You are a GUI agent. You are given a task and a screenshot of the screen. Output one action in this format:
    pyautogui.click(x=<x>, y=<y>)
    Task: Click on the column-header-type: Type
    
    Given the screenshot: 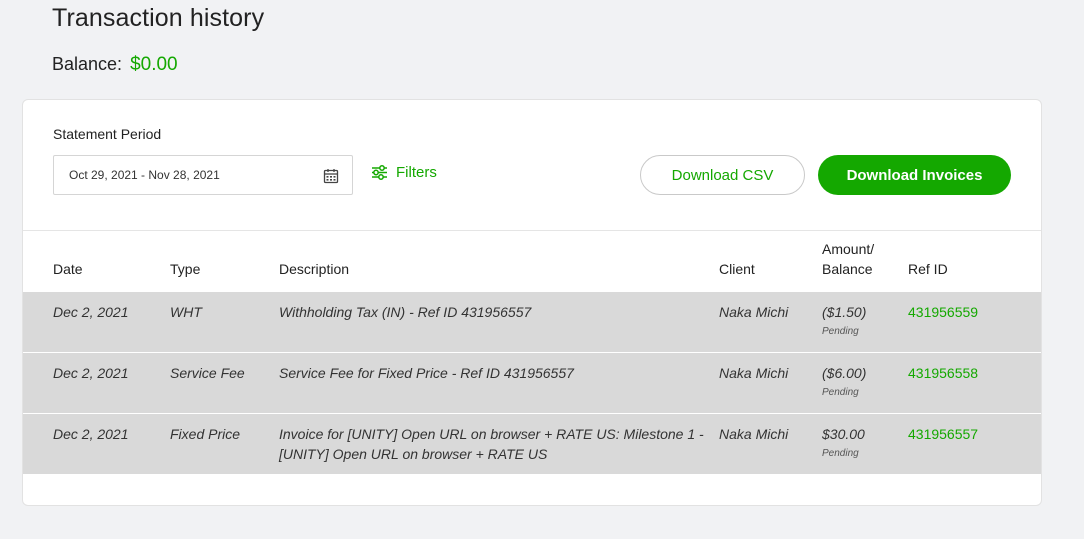 What is the action you would take?
    pyautogui.click(x=185, y=269)
    